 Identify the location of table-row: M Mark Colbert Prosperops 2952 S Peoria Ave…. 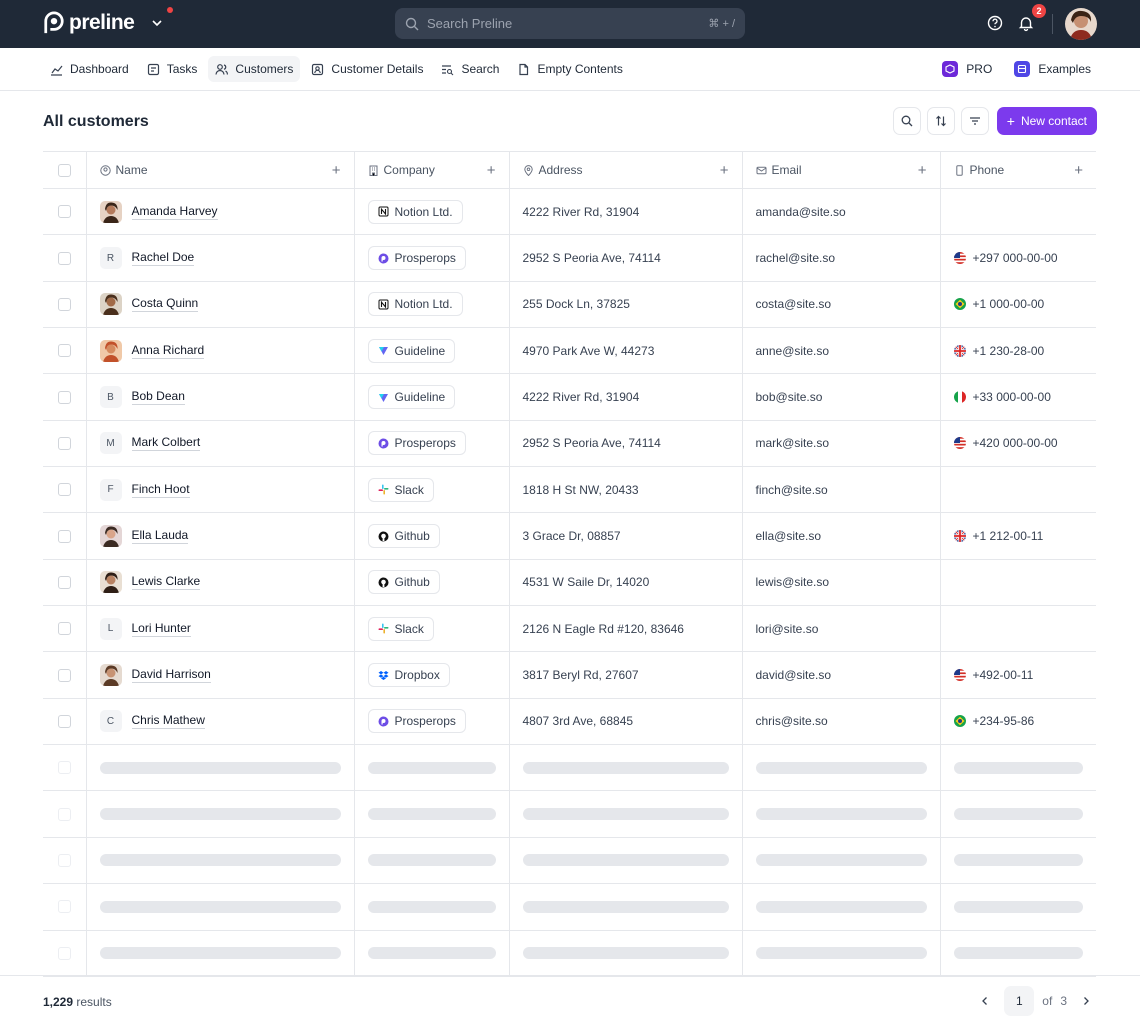
(569, 444).